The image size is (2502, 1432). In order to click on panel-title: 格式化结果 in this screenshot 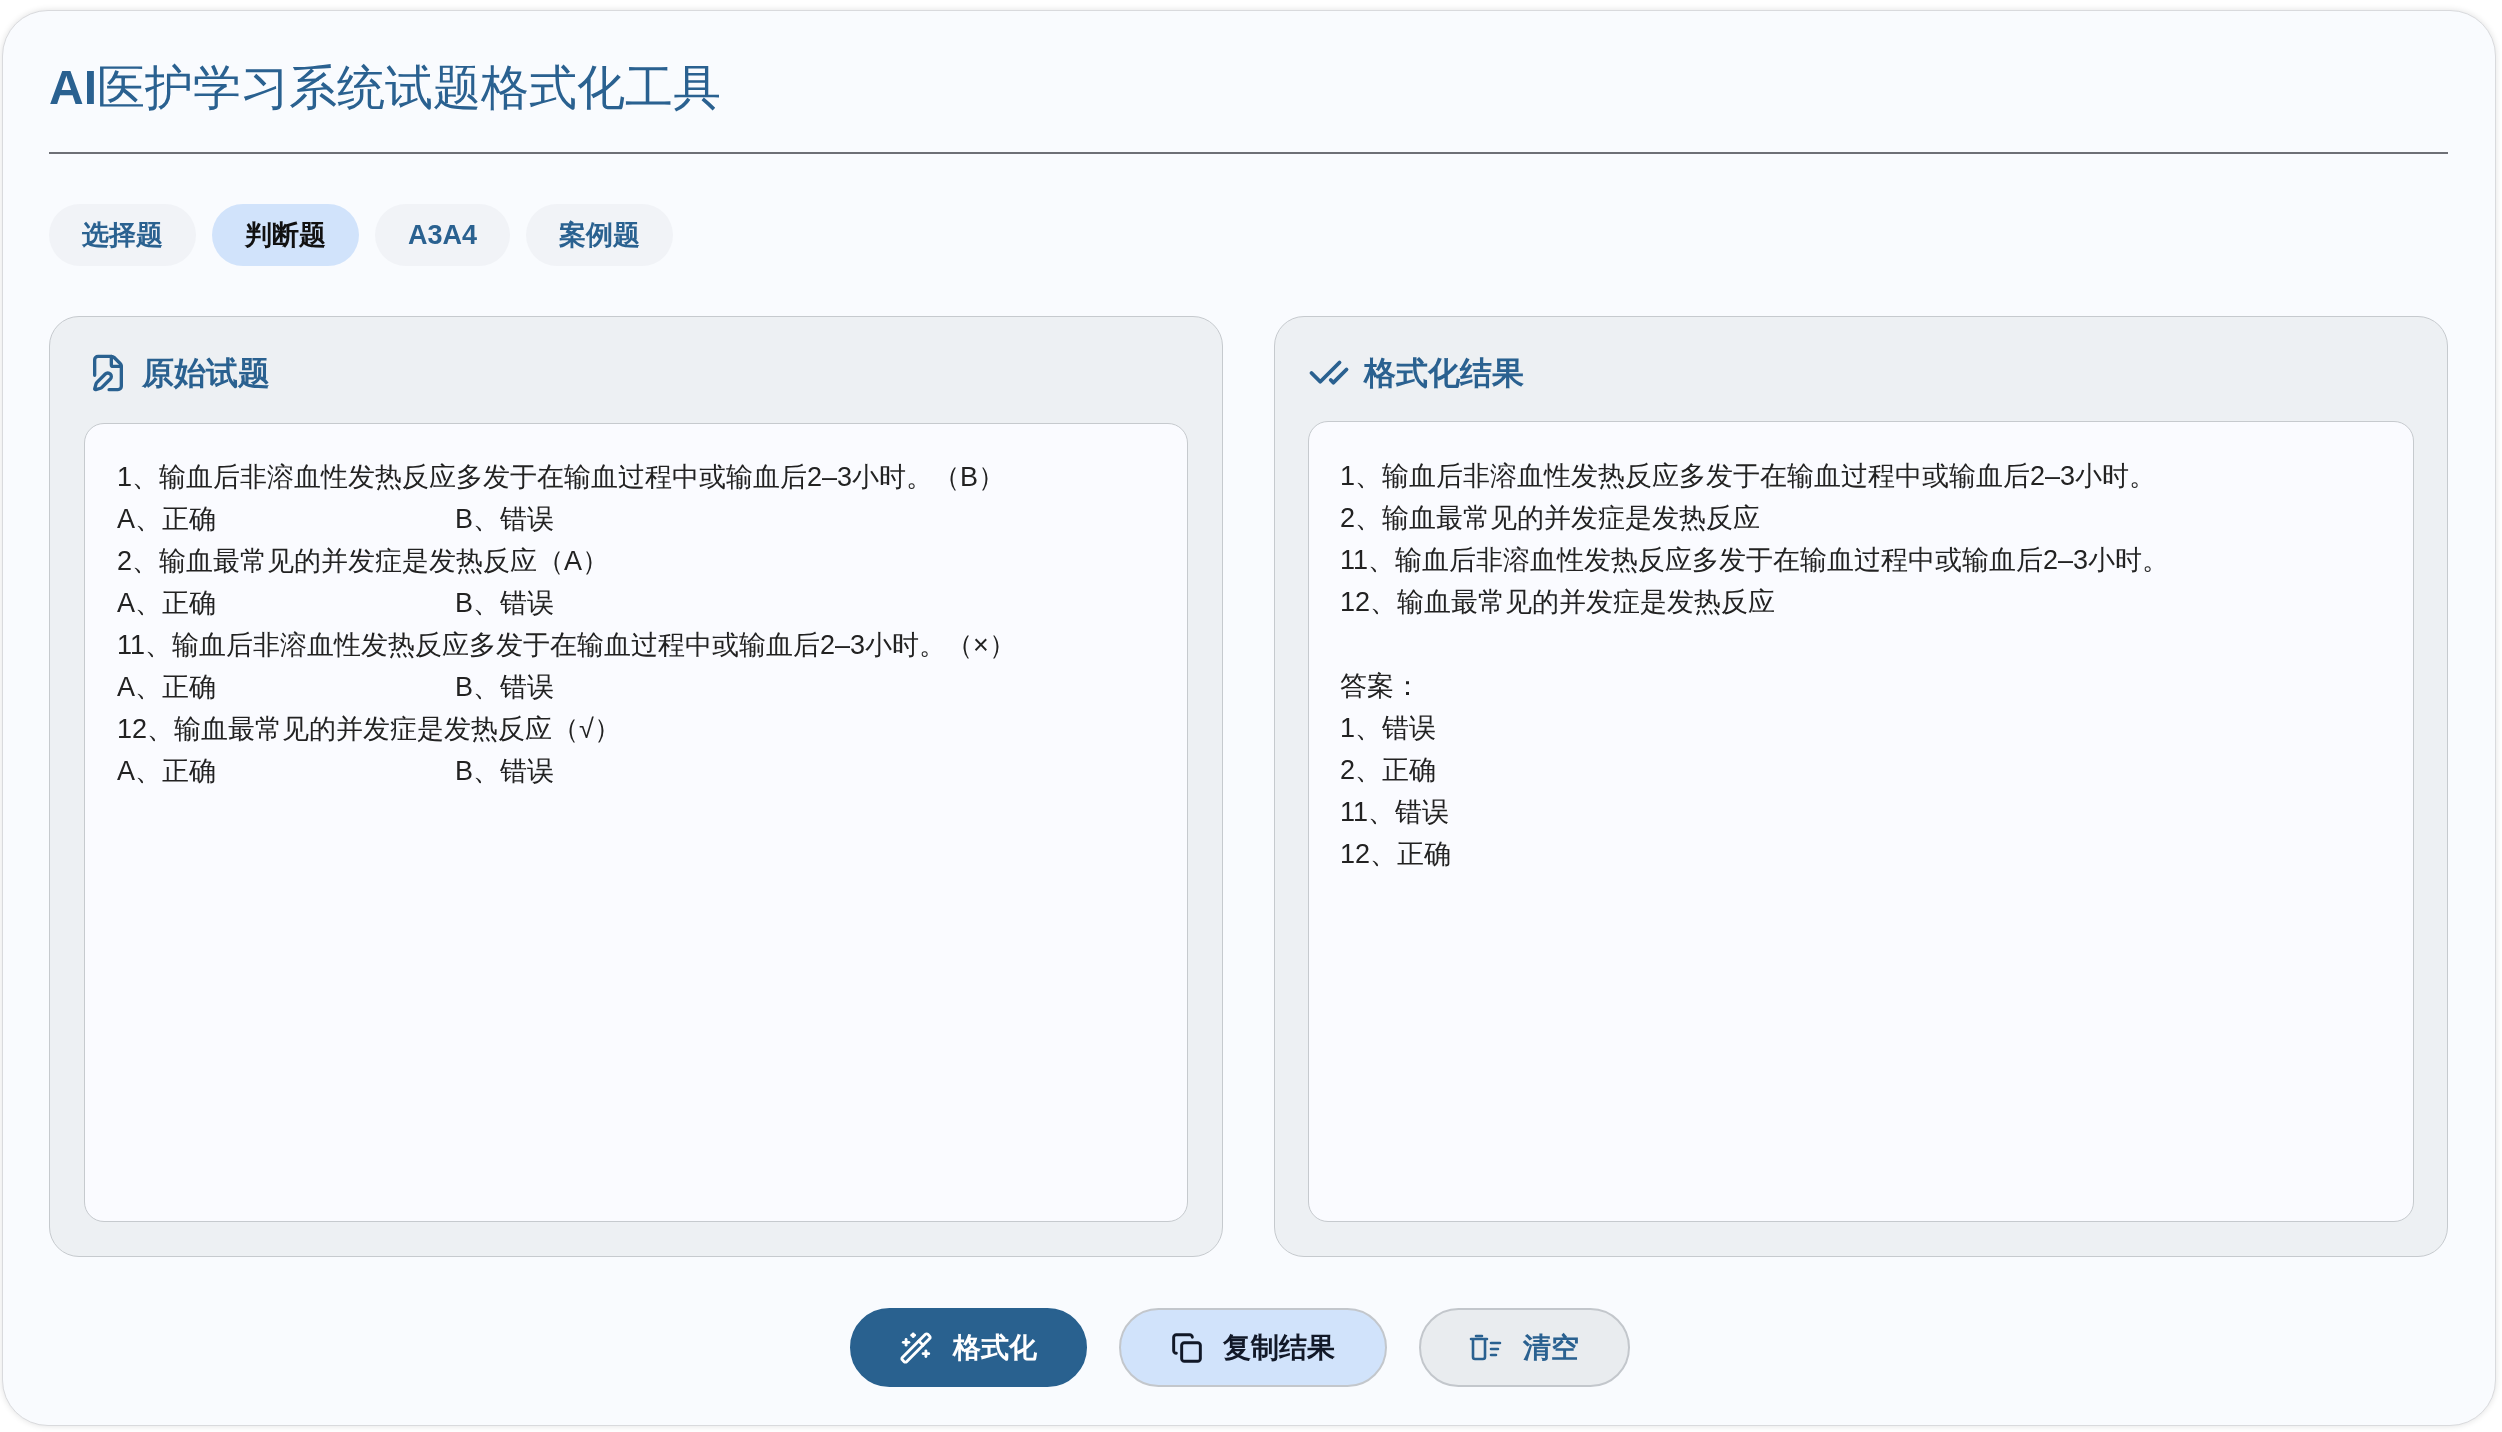, I will do `click(1444, 373)`.